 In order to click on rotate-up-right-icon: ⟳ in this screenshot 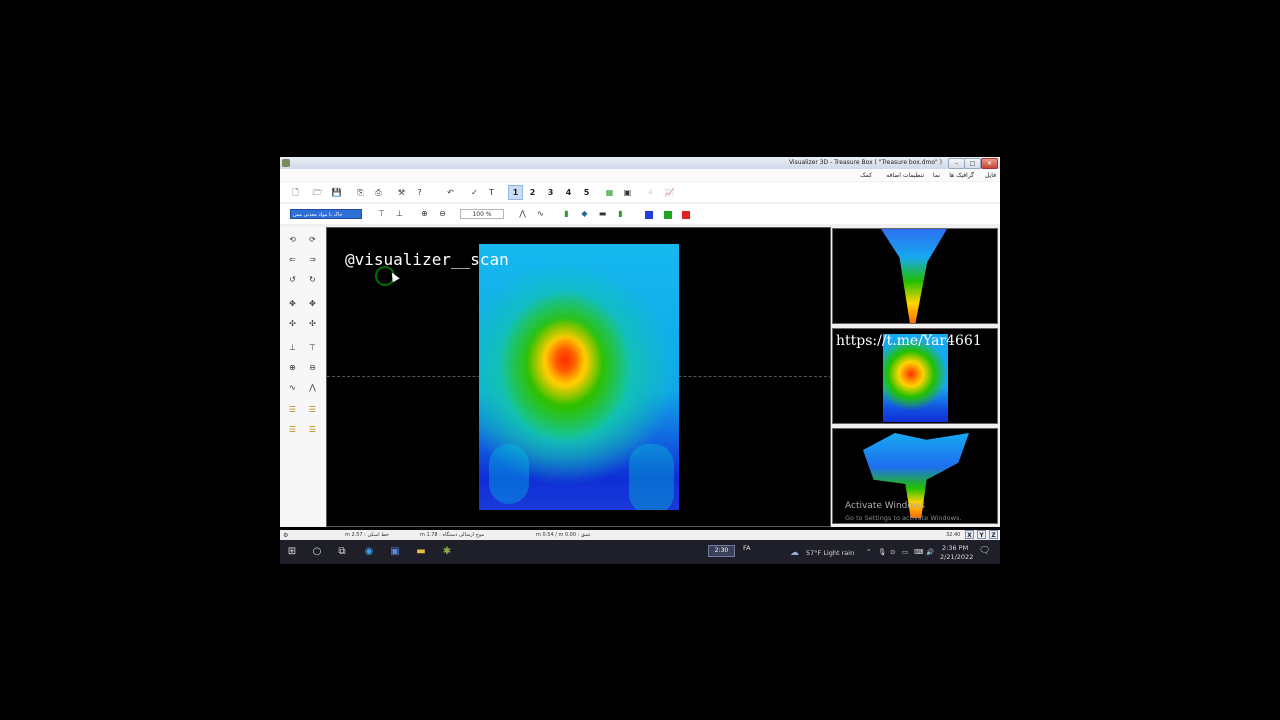, I will do `click(312, 239)`.